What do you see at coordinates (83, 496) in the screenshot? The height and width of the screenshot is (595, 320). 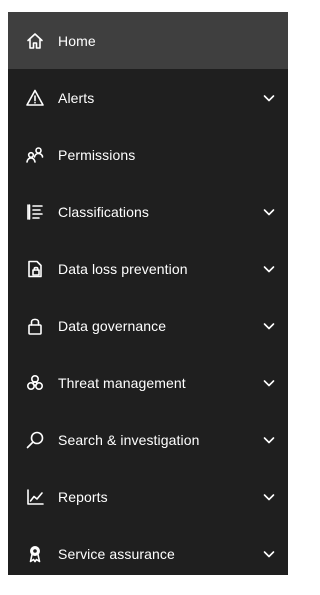 I see `nav-item-label: Reports` at bounding box center [83, 496].